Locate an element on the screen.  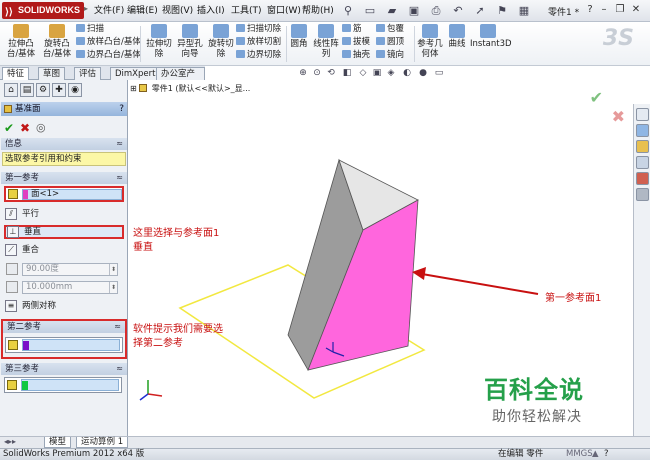
mirror-button: 镜向 is located at coordinates (390, 55).